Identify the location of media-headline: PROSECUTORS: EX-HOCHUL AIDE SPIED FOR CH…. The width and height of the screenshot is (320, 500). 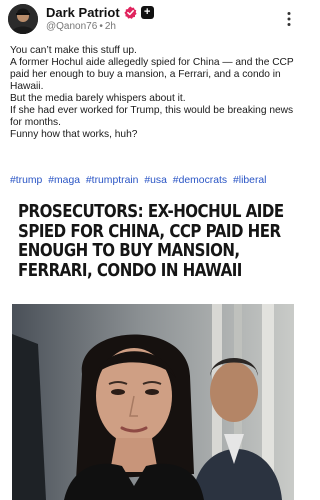
(151, 241).